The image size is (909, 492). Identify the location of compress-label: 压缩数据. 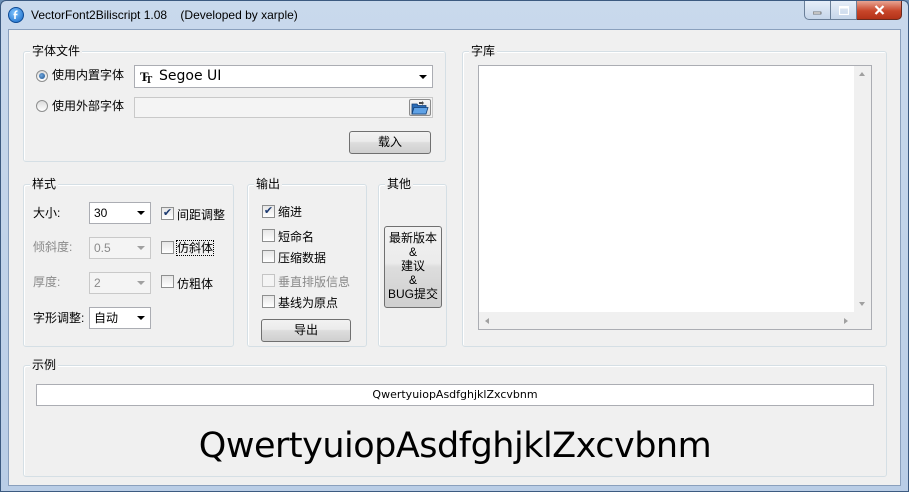
(302, 258).